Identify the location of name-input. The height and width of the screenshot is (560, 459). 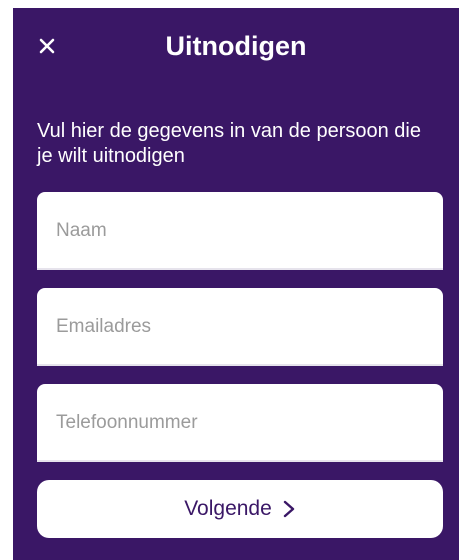
(240, 231).